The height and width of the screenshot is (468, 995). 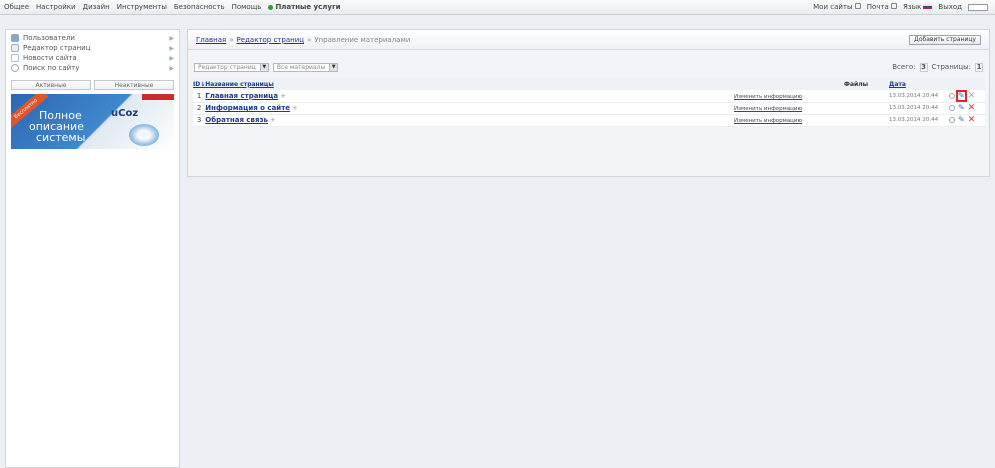 I want to click on sidebar-item-users: Пользователи ▶, so click(x=92, y=38).